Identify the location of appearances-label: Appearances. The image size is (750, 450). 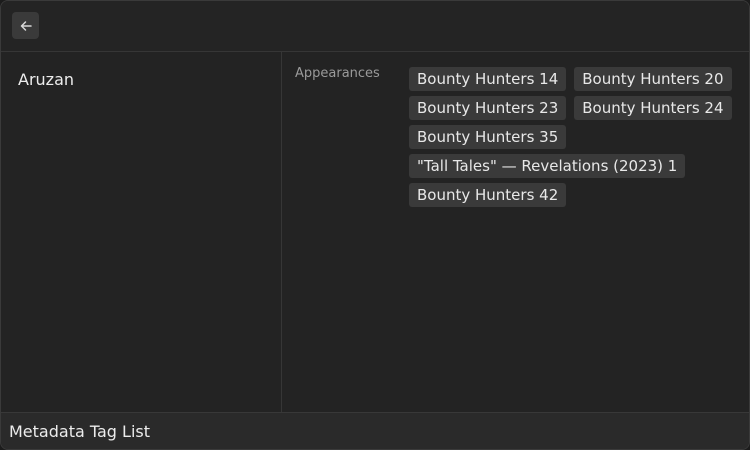
(337, 73).